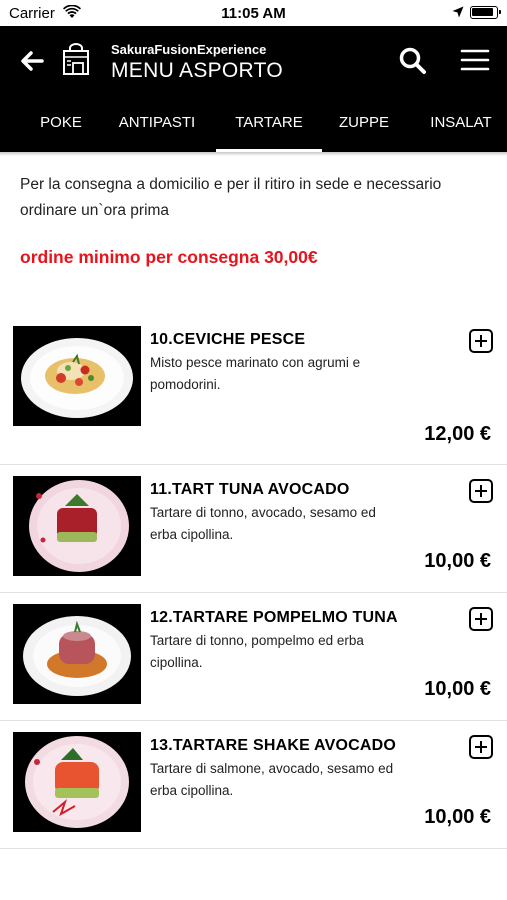  I want to click on restaurant-name: SakuraFusionExperience, so click(189, 49).